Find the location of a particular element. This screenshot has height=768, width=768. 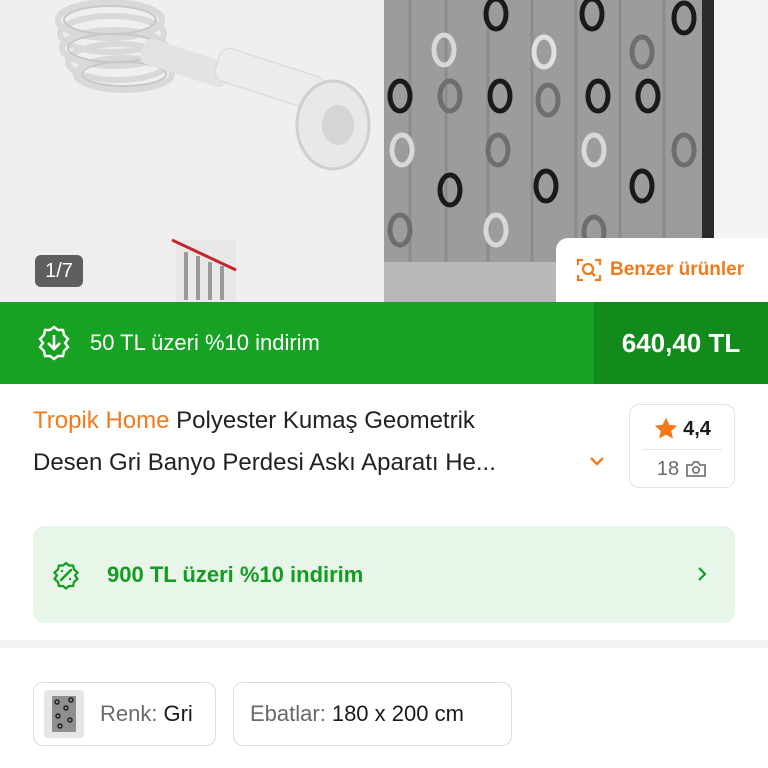

photo-review-count-row: 18 is located at coordinates (682, 469).